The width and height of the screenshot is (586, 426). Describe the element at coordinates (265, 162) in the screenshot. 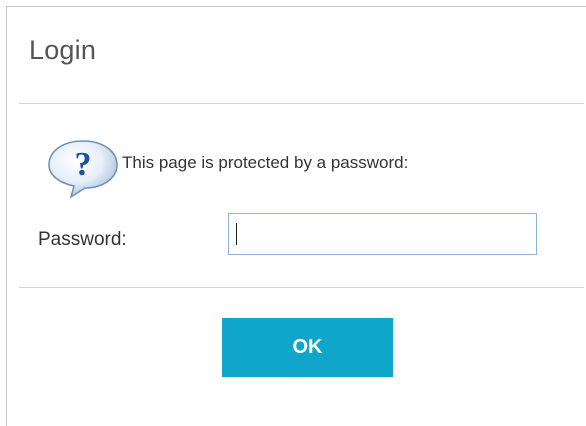

I see `password-protected-message: This page is protected by a password:` at that location.